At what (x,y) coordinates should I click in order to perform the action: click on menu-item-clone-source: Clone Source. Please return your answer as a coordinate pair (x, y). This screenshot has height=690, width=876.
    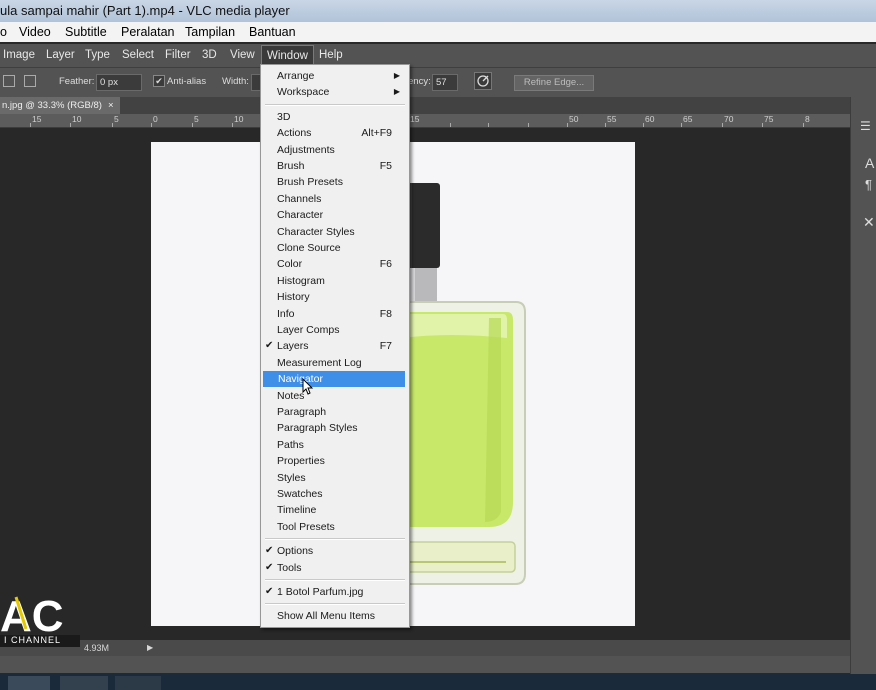
    Looking at the image, I should click on (334, 248).